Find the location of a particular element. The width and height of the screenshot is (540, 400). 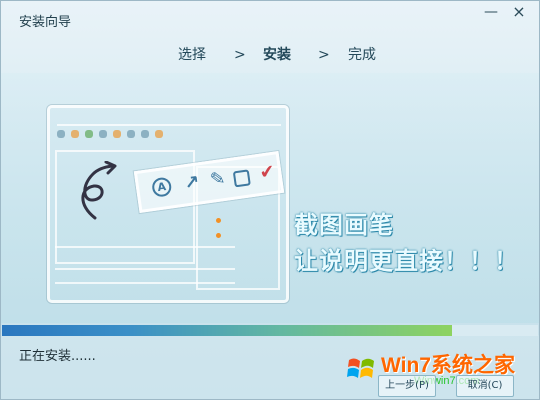

text-tool-icon: A is located at coordinates (162, 187).